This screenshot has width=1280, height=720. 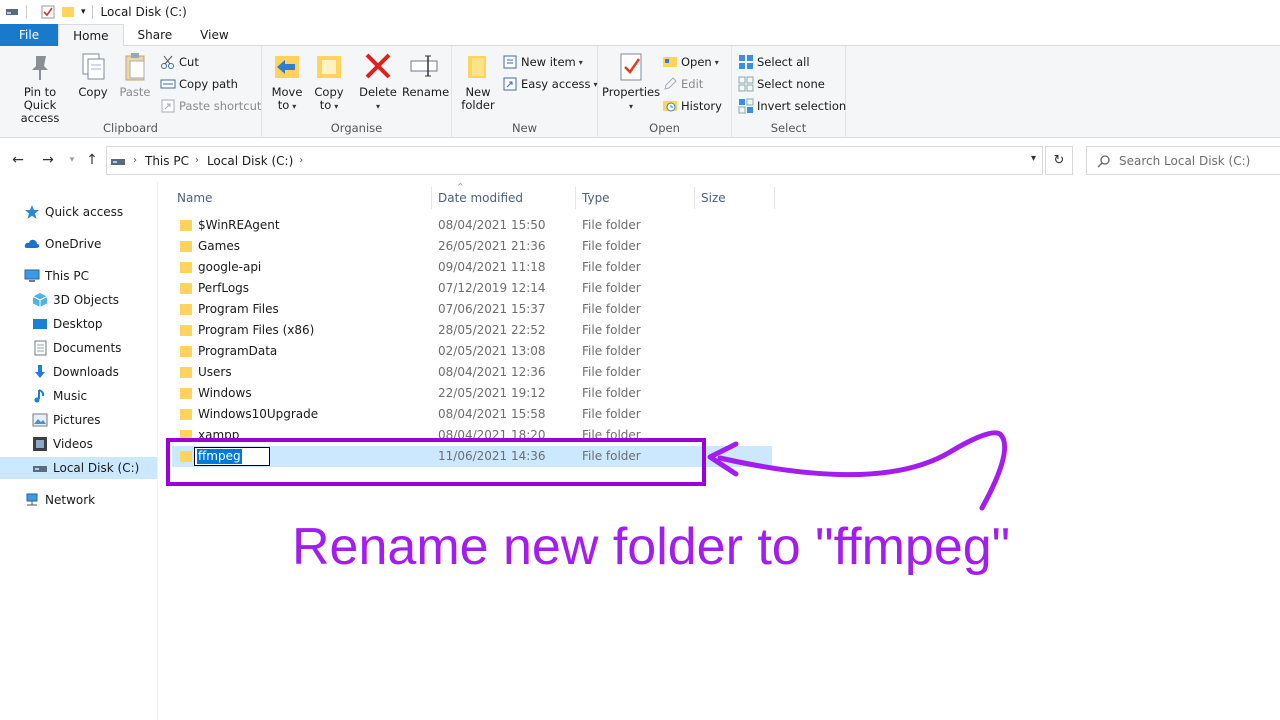 I want to click on tab-file: File, so click(x=29, y=35).